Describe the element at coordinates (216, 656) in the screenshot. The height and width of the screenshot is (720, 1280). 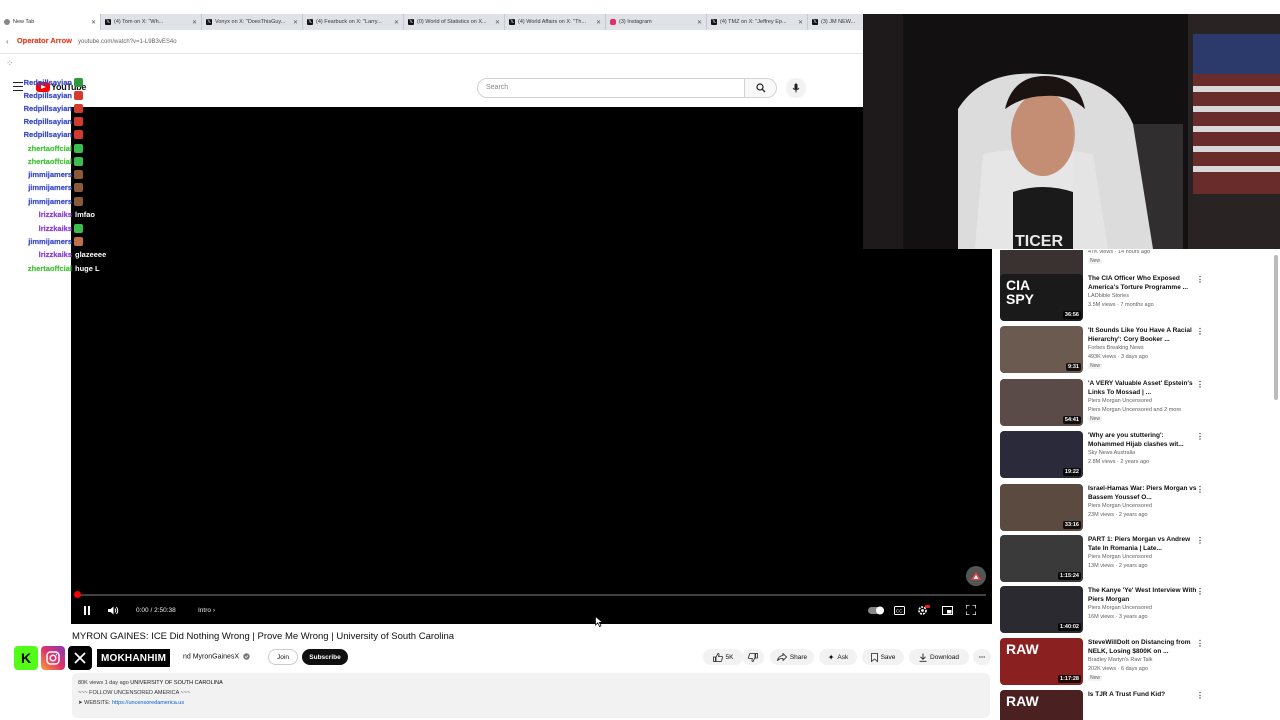
I see `channel-name: nd MyronGainesX` at that location.